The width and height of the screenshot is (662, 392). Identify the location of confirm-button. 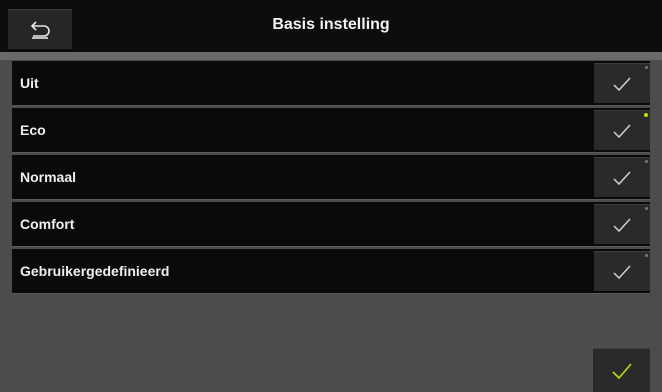
(621, 370).